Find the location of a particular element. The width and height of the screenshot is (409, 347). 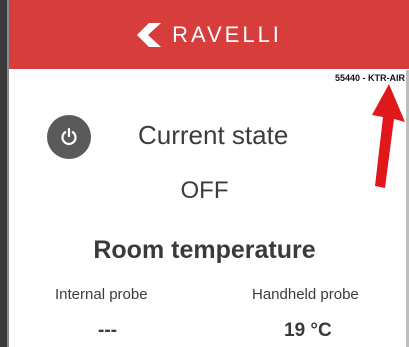

brand-name: RAVELLI is located at coordinates (227, 34).